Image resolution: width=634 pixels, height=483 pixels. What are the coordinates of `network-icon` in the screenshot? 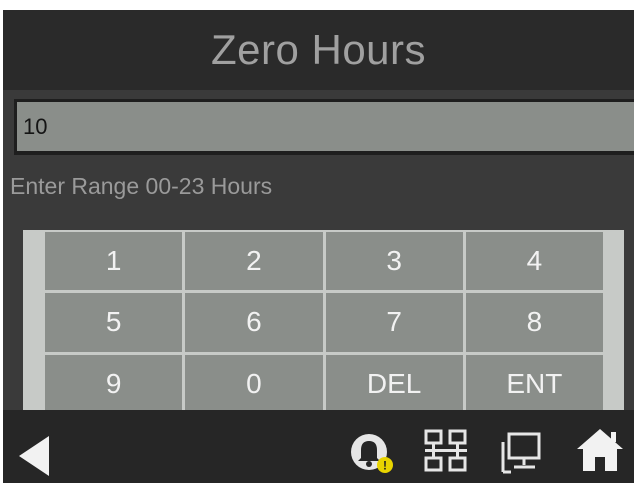 It's located at (445, 450).